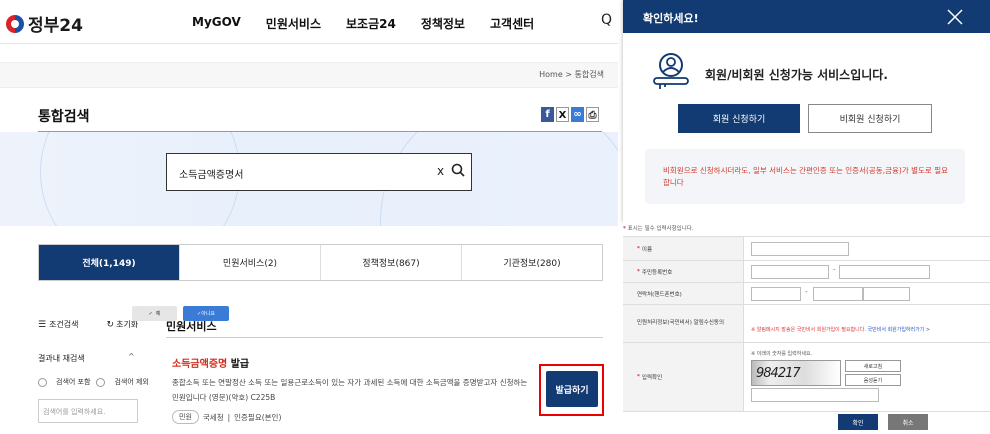 This screenshot has width=990, height=434. Describe the element at coordinates (61, 358) in the screenshot. I see `within-results-label: 결과내 재검색` at that location.